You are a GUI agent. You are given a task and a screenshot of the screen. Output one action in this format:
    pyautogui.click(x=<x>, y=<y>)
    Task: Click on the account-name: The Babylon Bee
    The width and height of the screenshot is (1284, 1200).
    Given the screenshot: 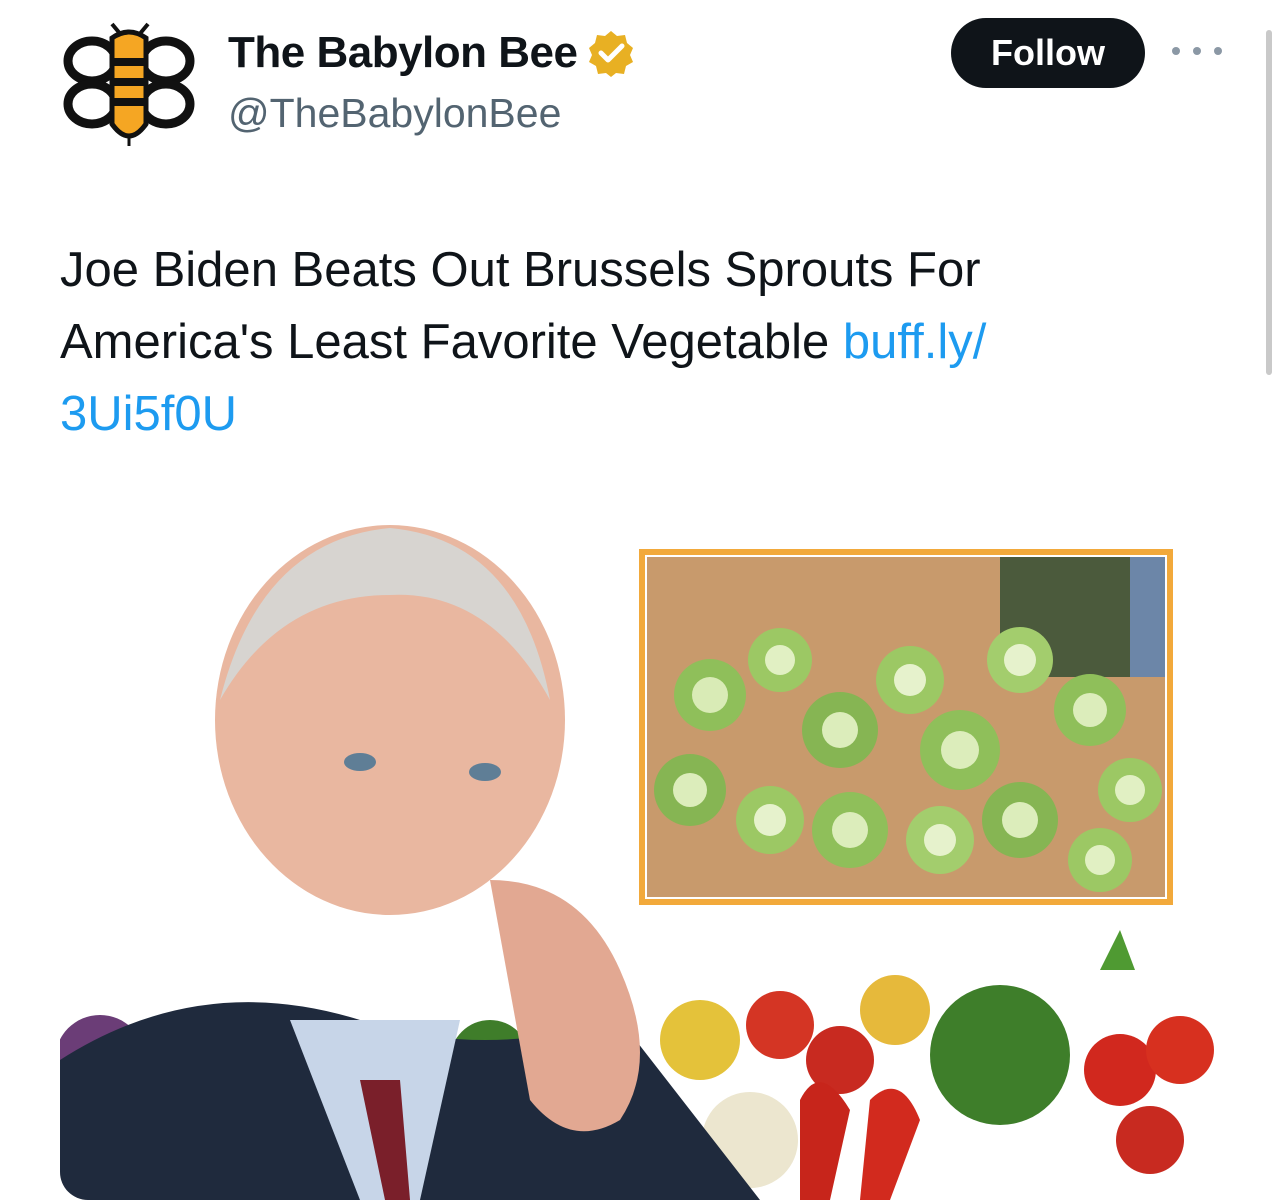 What is the action you would take?
    pyautogui.click(x=403, y=53)
    